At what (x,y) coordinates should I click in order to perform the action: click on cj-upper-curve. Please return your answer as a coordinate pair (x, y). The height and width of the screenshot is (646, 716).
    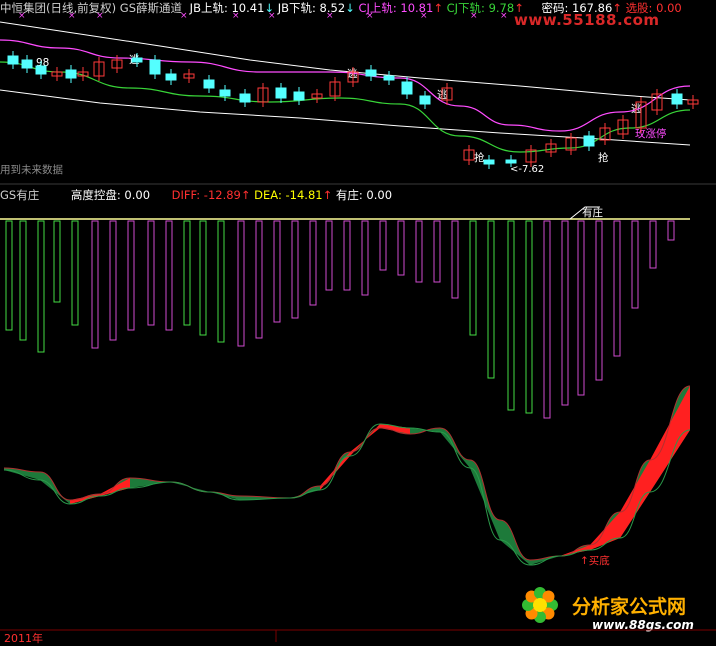
    Looking at the image, I should click on (345, 85).